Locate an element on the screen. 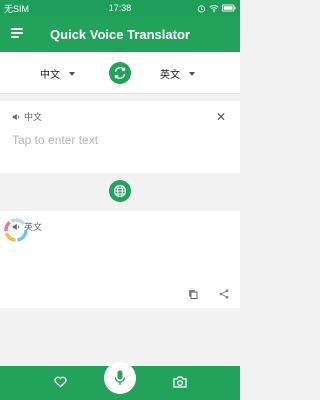  target-language-dropdown: 英文 is located at coordinates (177, 73).